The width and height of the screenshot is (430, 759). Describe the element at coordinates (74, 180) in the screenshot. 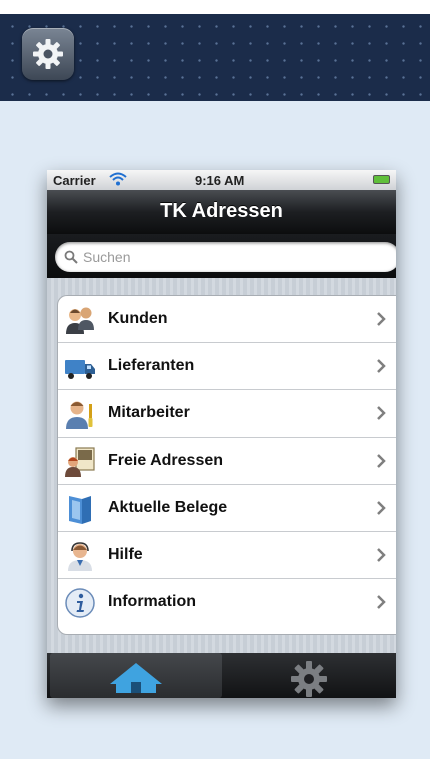

I see `carrier-label: Carrier` at that location.